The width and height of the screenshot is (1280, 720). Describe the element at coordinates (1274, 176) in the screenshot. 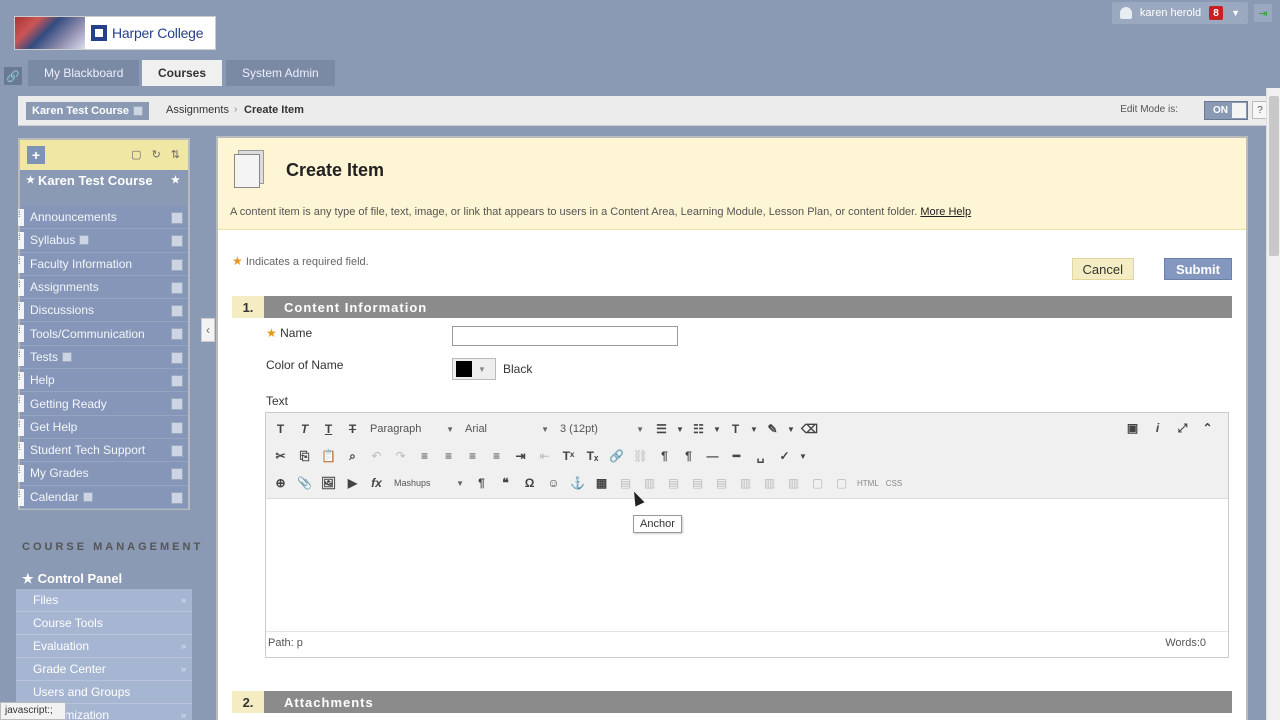

I see `scrollbar-thumb` at that location.